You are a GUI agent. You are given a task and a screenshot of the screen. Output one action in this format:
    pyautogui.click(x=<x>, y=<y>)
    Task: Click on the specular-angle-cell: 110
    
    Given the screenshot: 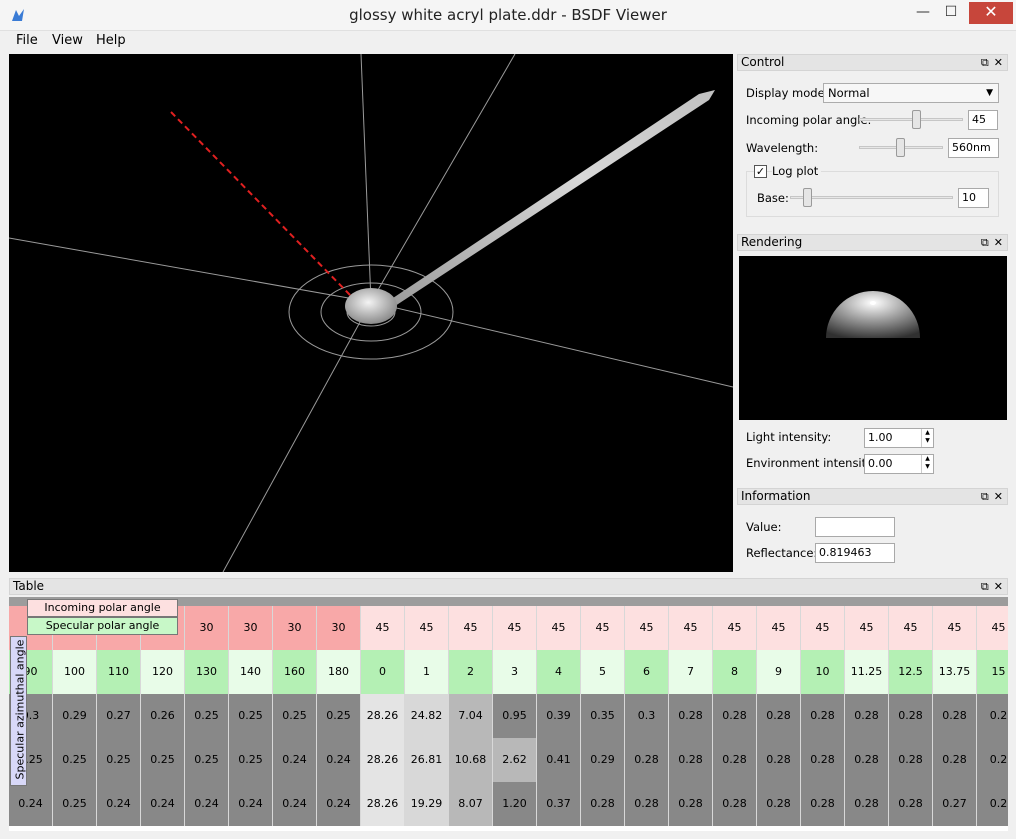 What is the action you would take?
    pyautogui.click(x=119, y=672)
    